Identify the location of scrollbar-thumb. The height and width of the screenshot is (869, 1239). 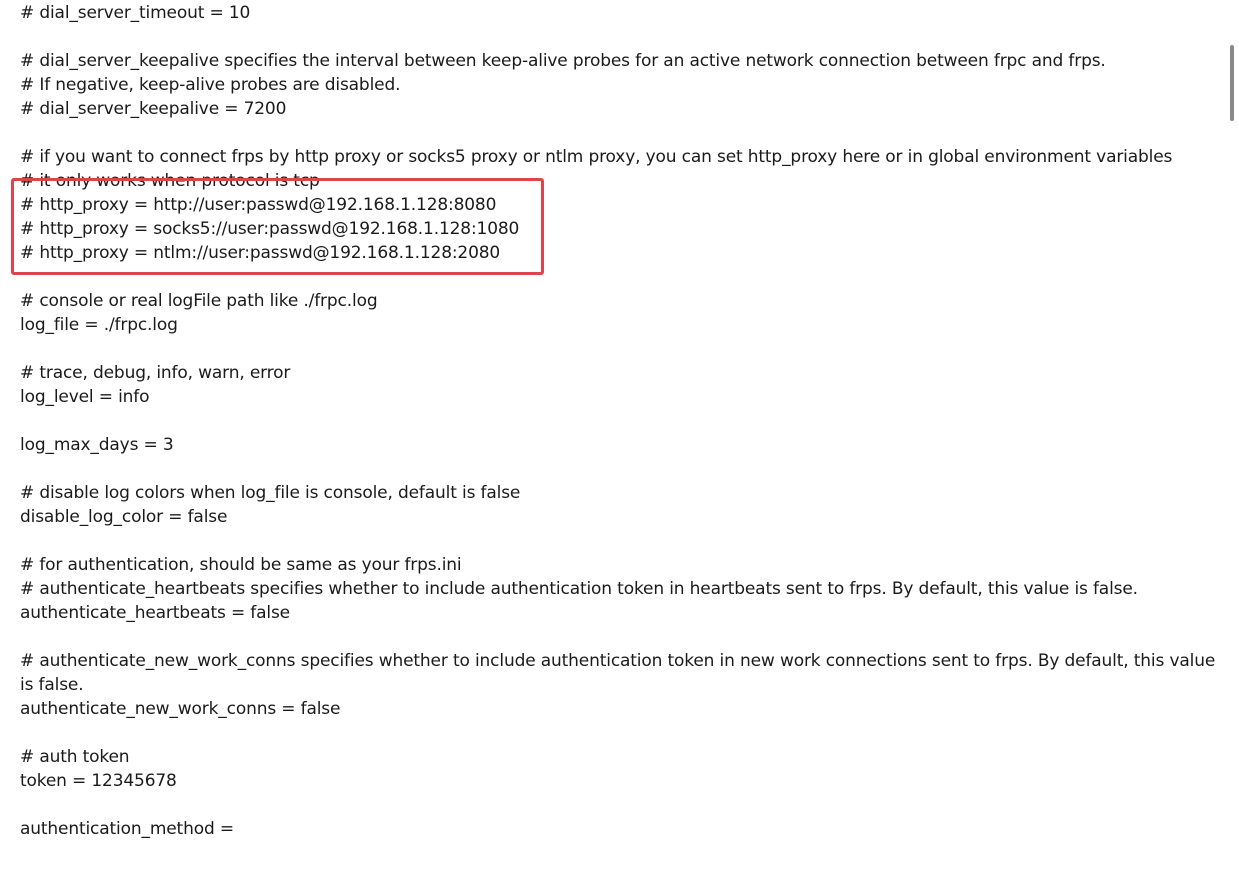
(1232, 83).